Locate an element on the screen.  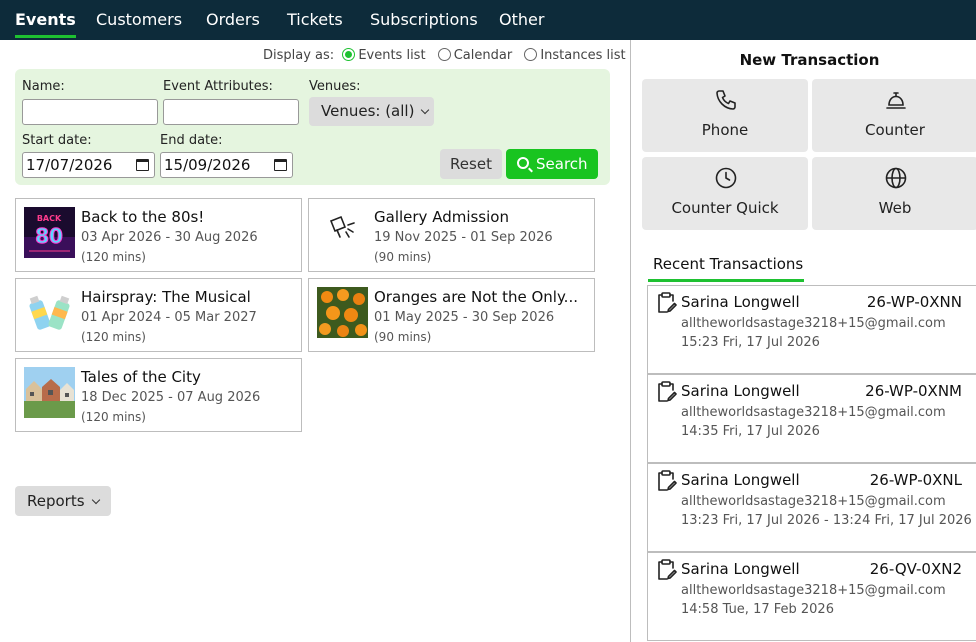
new-transaction-phone-button: Phone is located at coordinates (725, 115).